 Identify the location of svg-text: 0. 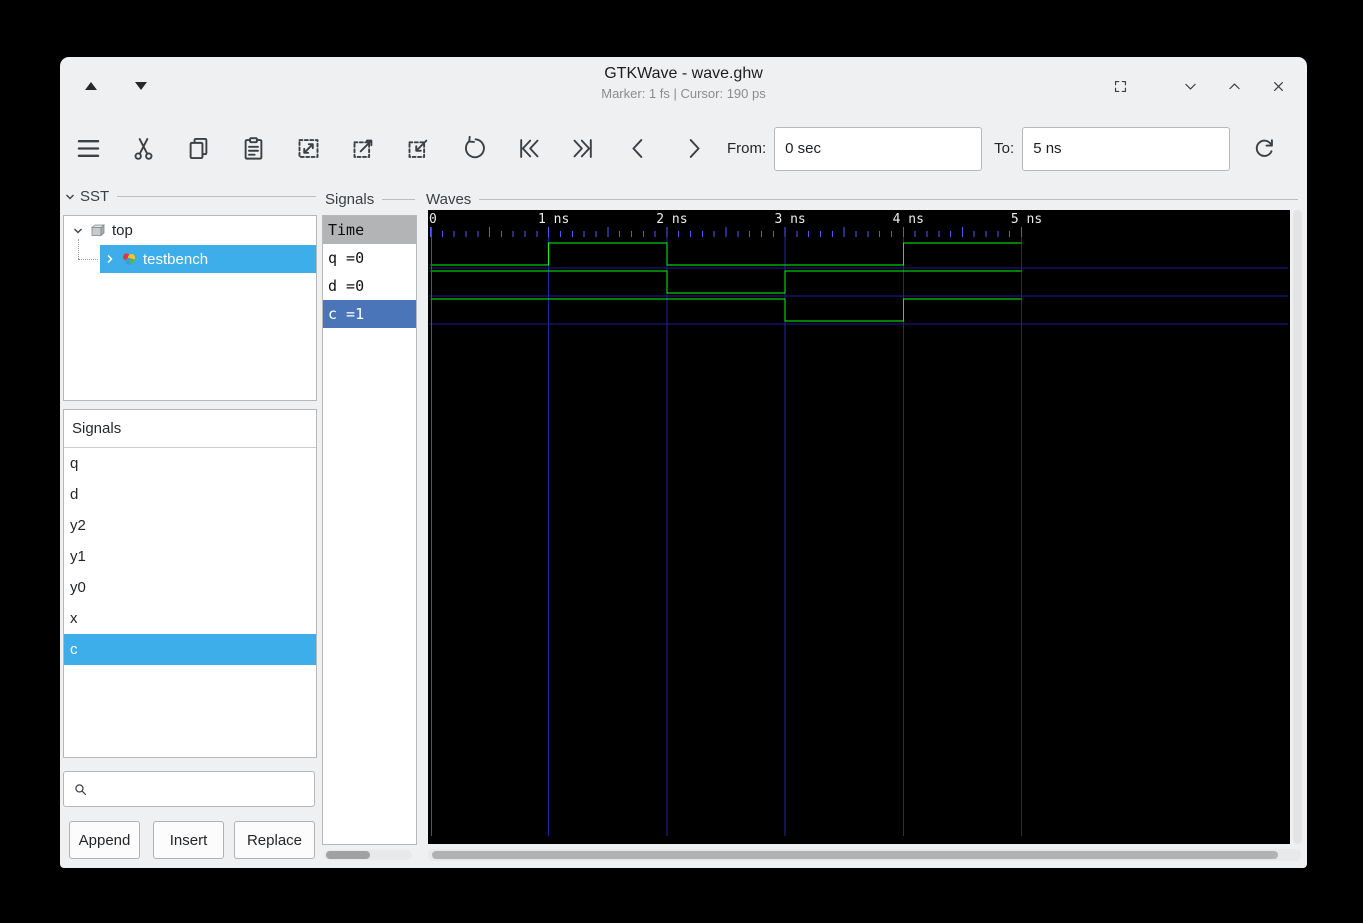
(433, 219).